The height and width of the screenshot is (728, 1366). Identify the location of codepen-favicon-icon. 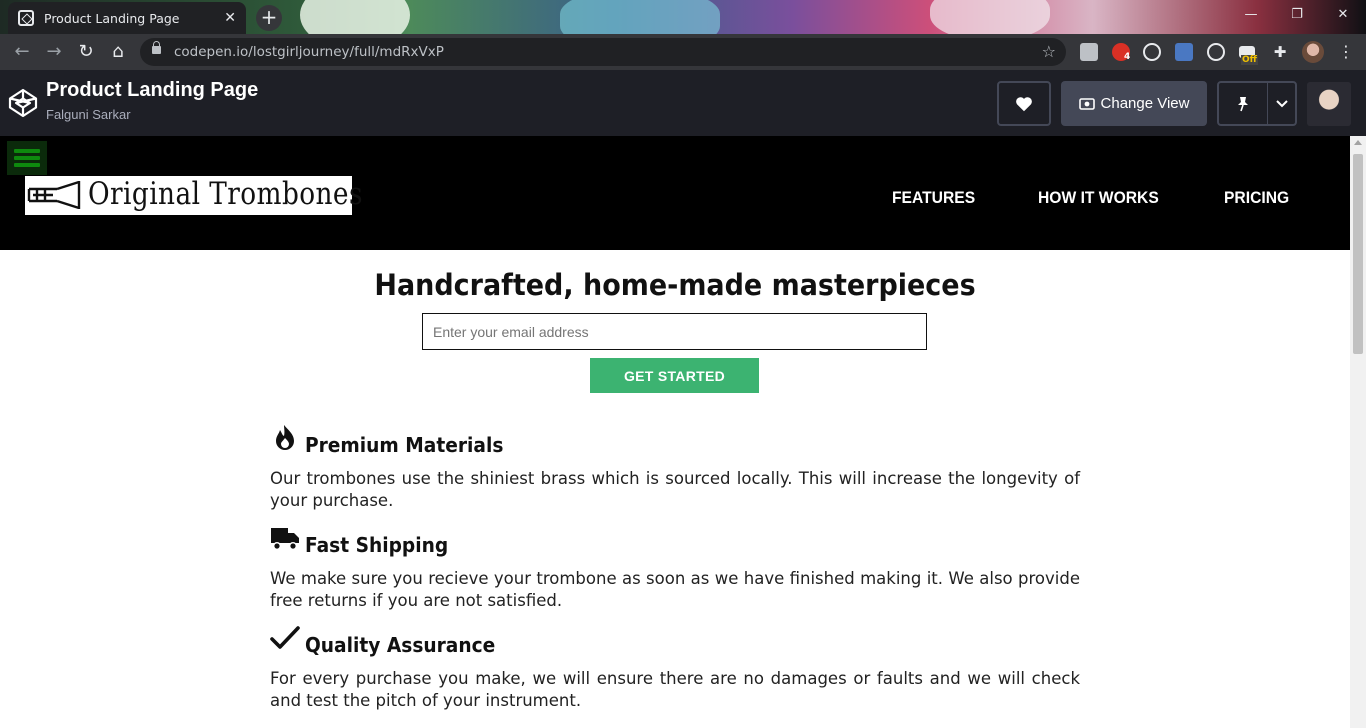
(26, 18).